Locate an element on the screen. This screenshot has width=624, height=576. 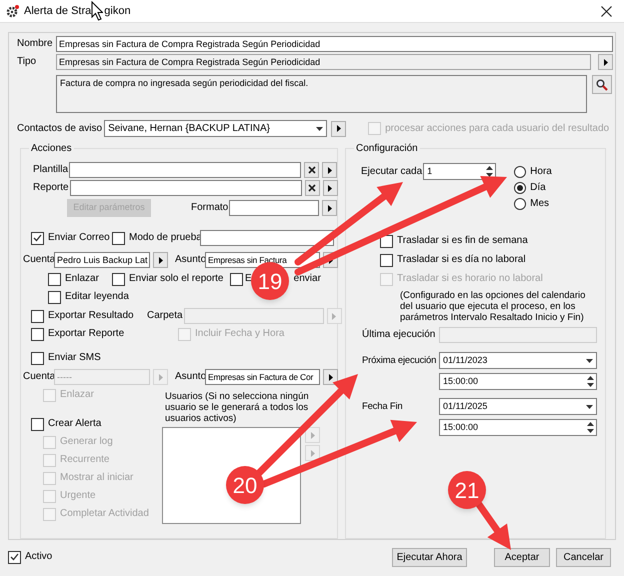
interval-spinner: 1 is located at coordinates (459, 171).